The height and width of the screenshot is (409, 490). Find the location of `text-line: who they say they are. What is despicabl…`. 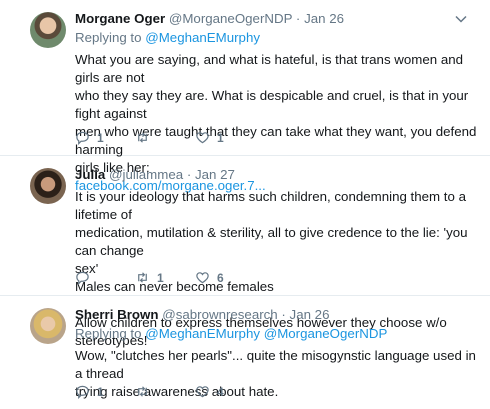

text-line: who they say they are. What is despicabl… is located at coordinates (272, 104).